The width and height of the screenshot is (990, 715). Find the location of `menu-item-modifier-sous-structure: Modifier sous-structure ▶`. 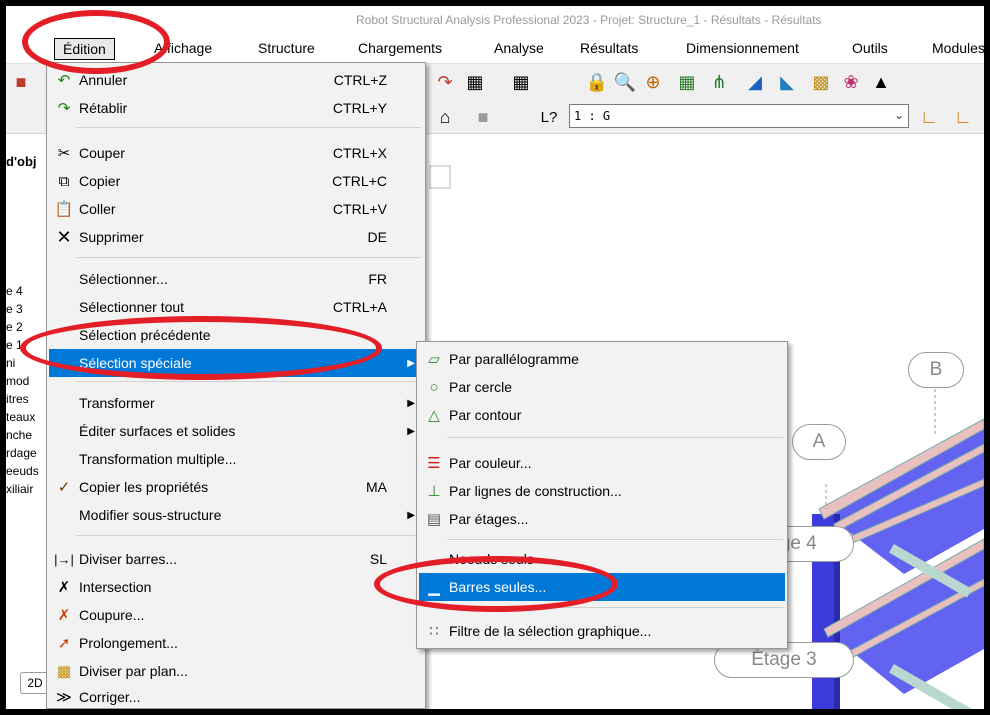

menu-item-modifier-sous-structure: Modifier sous-structure ▶ is located at coordinates (236, 515).